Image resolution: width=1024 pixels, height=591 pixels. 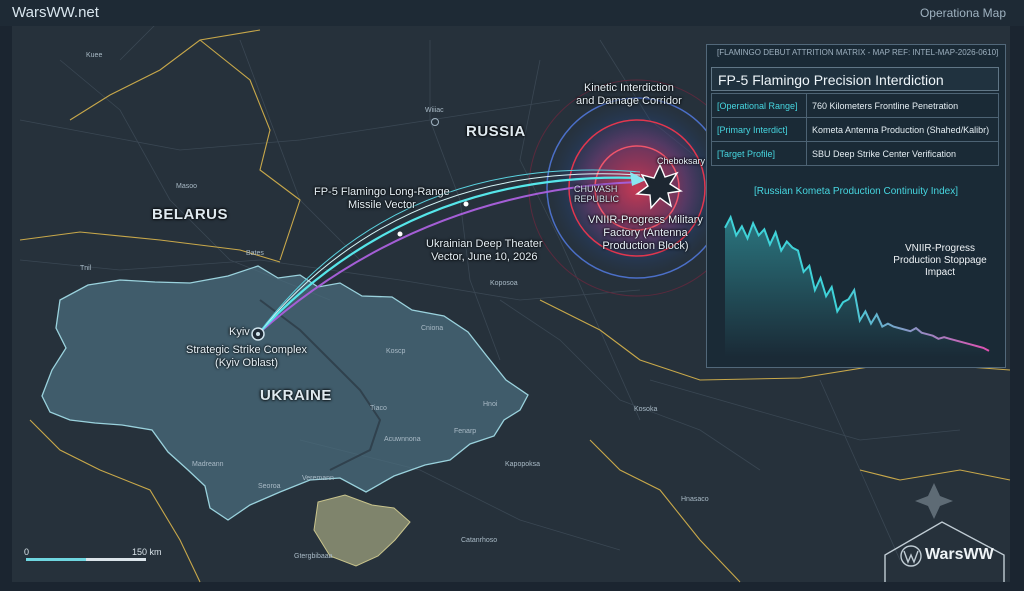 What do you see at coordinates (504, 283) in the screenshot?
I see `city-label: Koposoa` at bounding box center [504, 283].